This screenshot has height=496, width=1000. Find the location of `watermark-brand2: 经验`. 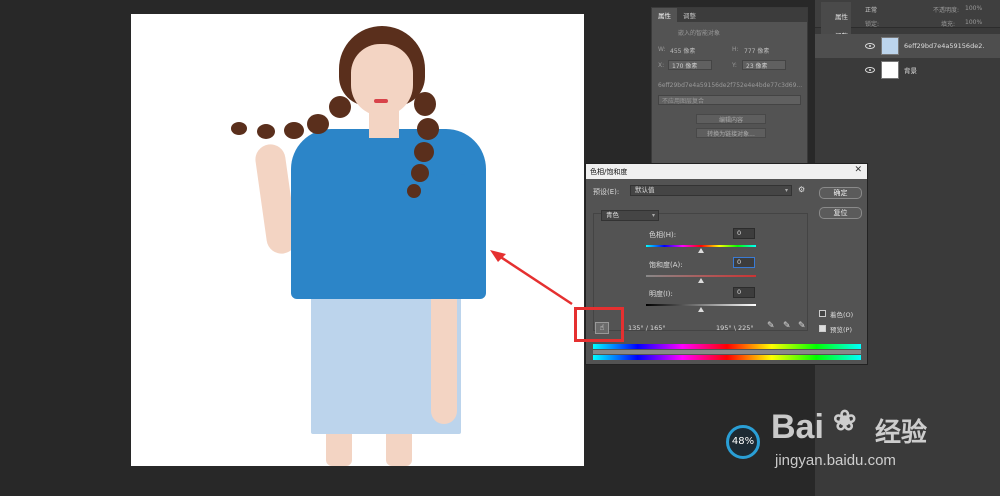

watermark-brand2: 经验 is located at coordinates (901, 432).